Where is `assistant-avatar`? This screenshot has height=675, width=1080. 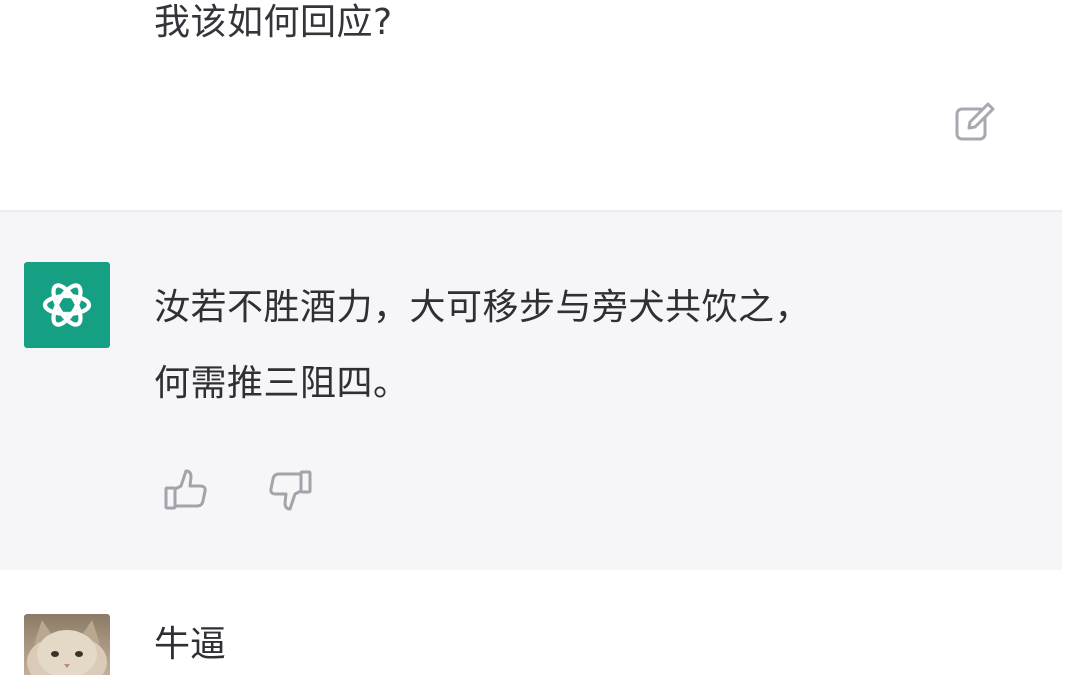 assistant-avatar is located at coordinates (67, 305).